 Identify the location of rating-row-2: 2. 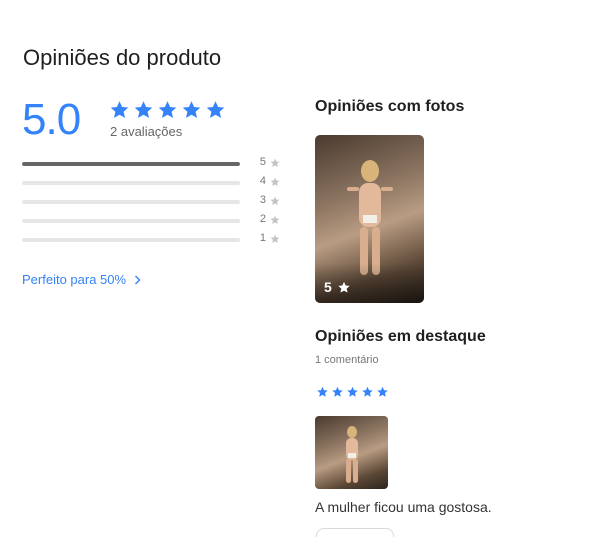
(153, 221).